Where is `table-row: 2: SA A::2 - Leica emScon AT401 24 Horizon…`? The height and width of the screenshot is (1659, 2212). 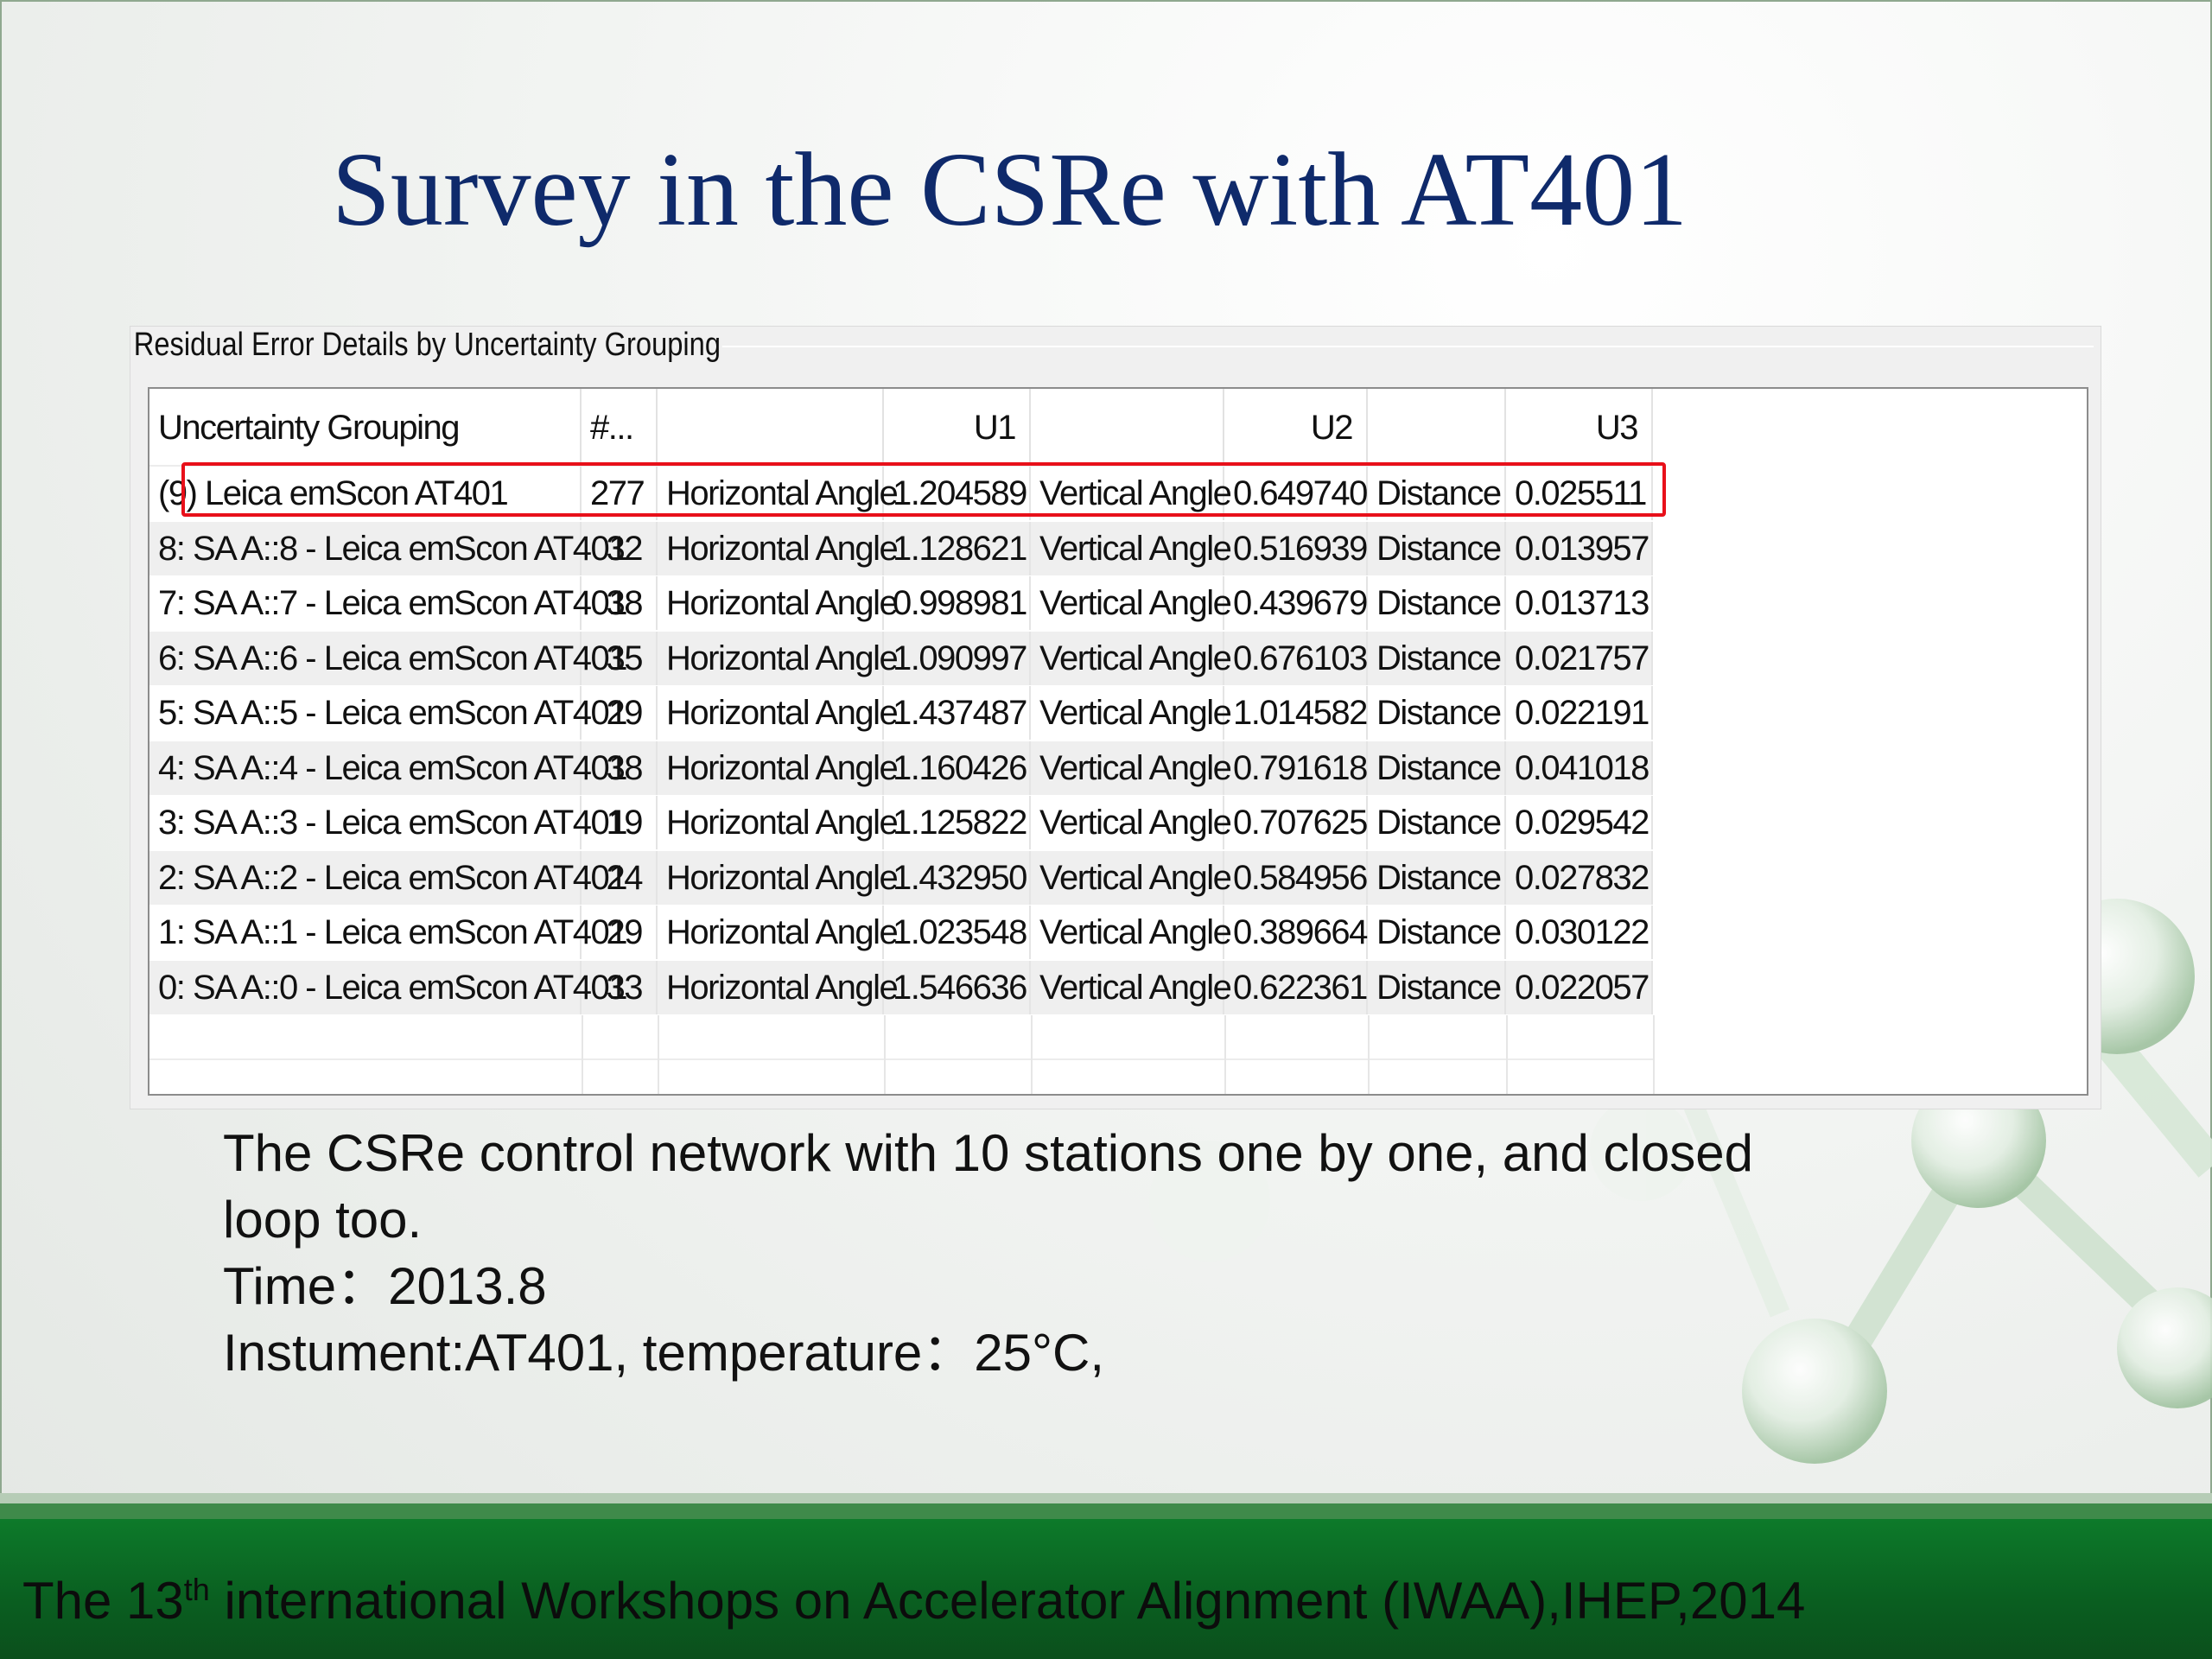 table-row: 2: SA A::2 - Leica emScon AT401 24 Horizon… is located at coordinates (901, 877).